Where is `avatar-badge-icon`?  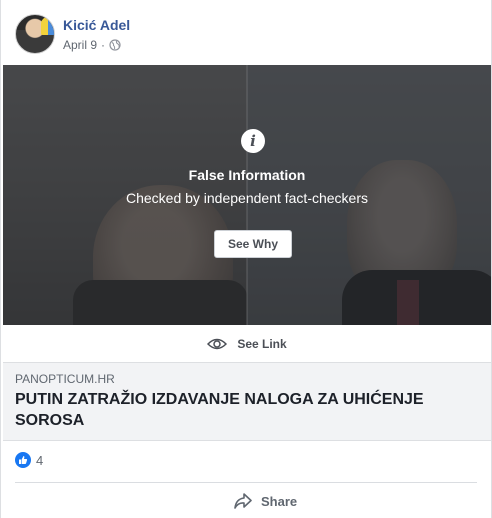
avatar-badge-icon is located at coordinates (47, 26).